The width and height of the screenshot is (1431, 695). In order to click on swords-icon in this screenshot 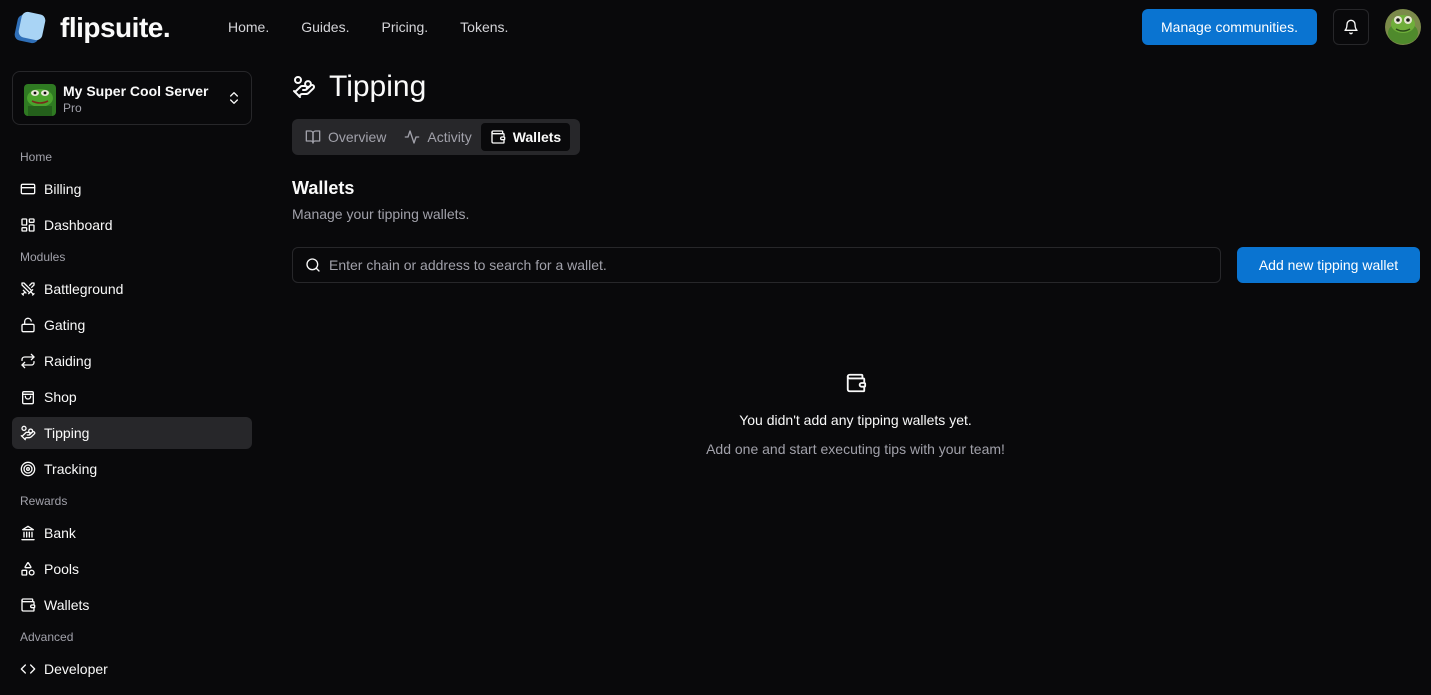, I will do `click(28, 289)`.